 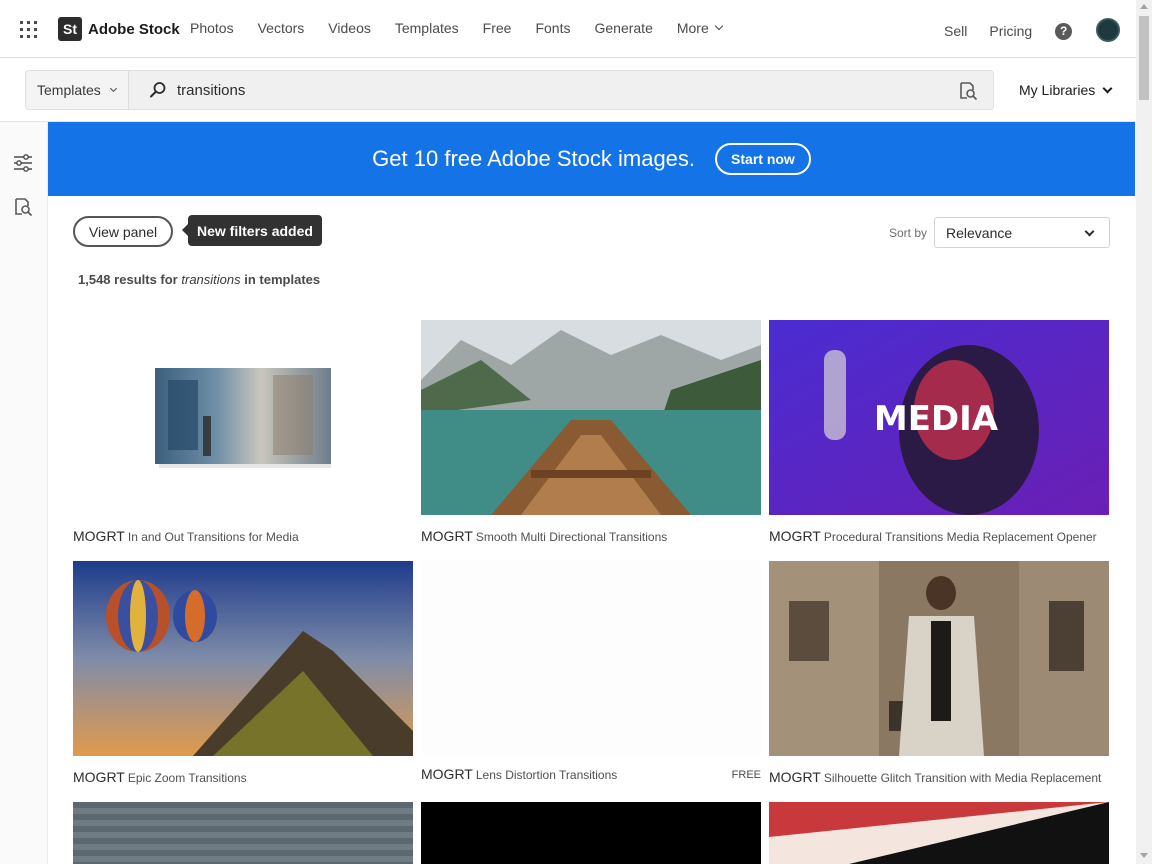 I want to click on nav-more: More, so click(x=700, y=28).